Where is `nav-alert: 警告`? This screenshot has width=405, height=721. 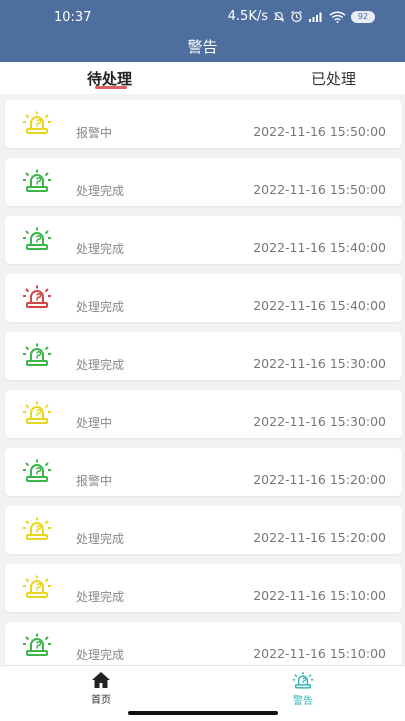
nav-alert: 警告 is located at coordinates (303, 689).